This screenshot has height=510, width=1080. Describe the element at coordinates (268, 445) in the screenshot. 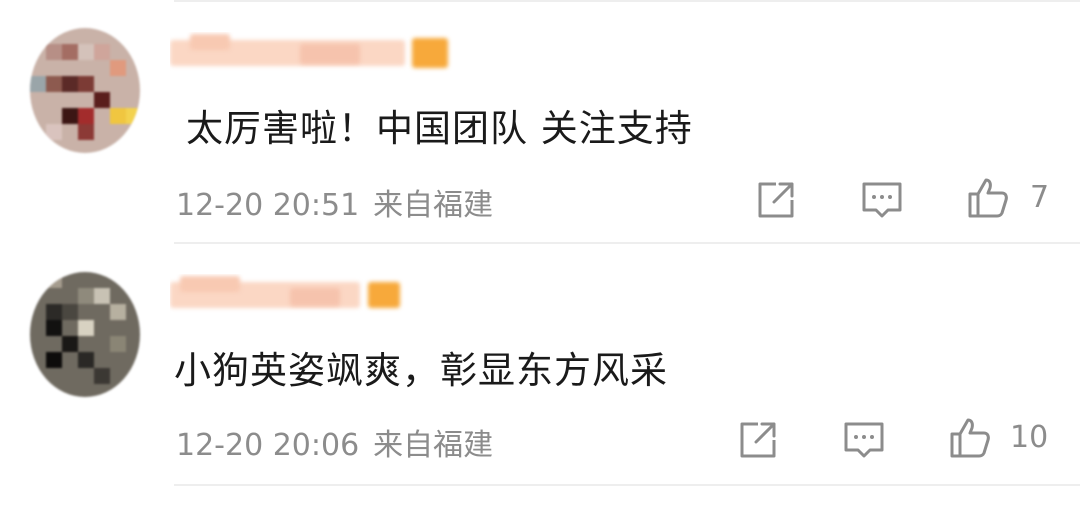

I see `comment-time: 12-20 20:06` at that location.